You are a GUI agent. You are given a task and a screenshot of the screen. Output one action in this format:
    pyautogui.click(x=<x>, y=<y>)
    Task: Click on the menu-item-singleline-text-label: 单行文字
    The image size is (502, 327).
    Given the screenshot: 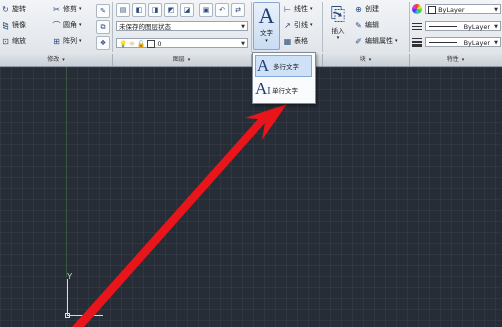 What is the action you would take?
    pyautogui.click(x=285, y=91)
    